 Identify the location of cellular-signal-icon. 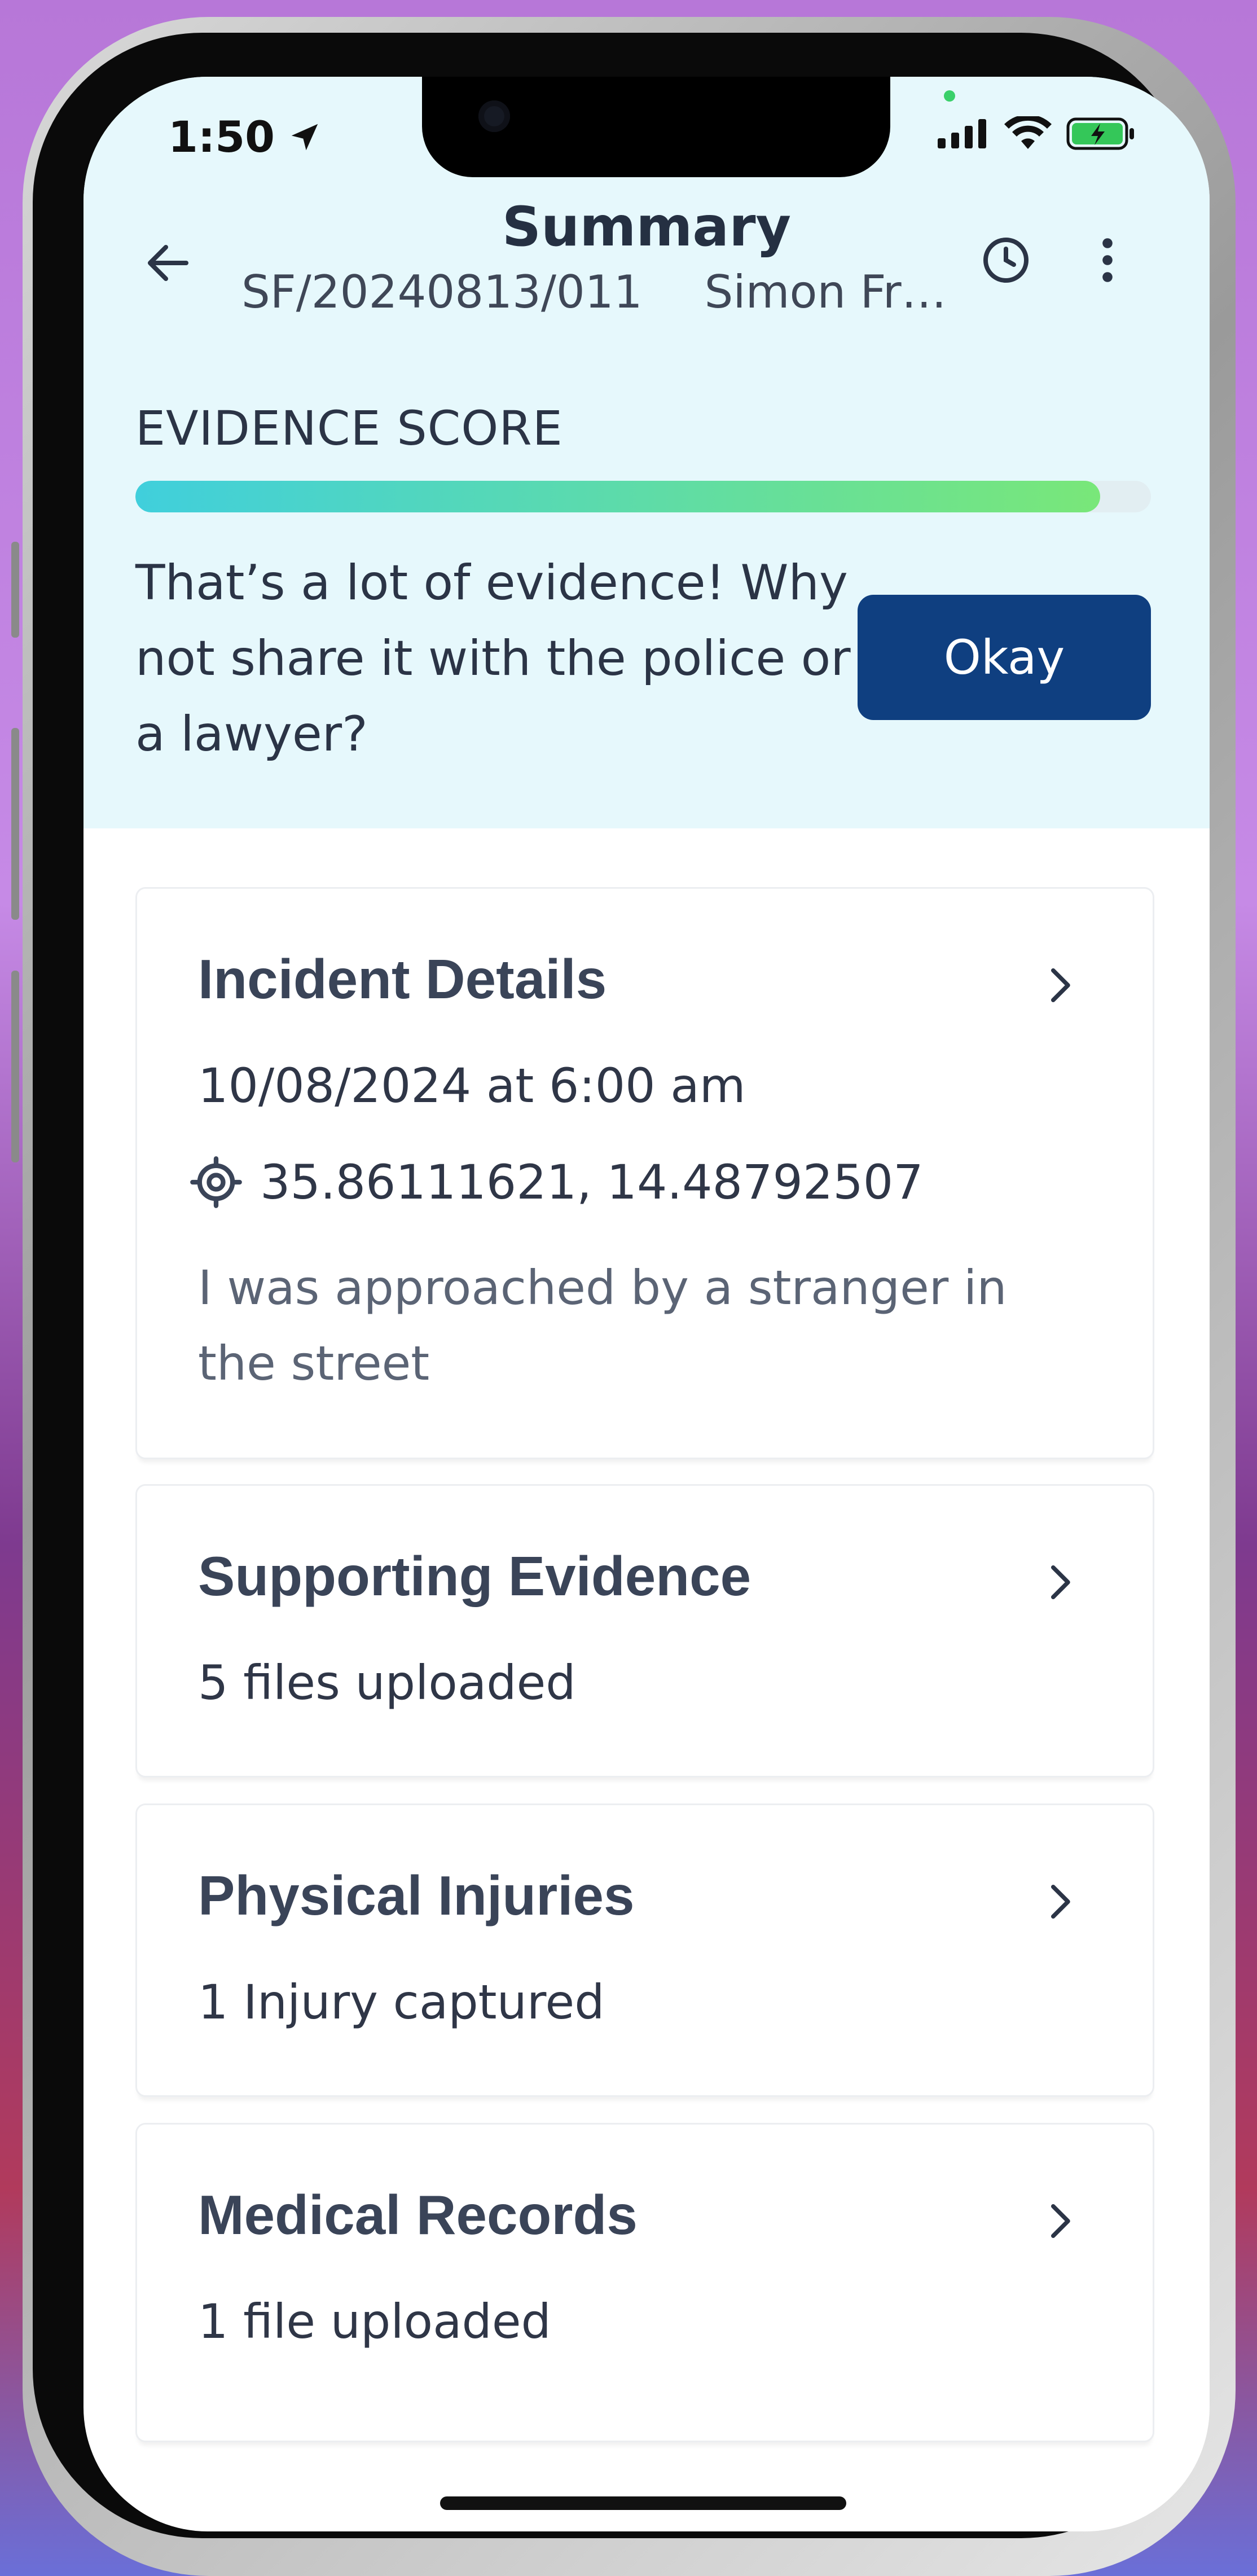
(962, 133).